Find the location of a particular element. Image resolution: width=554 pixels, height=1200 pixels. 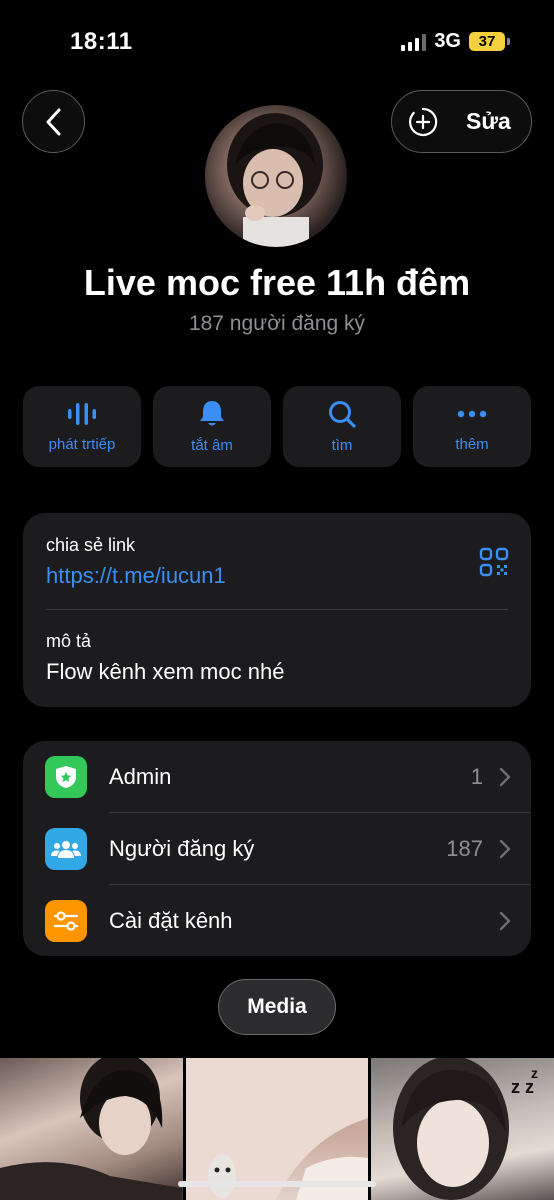

edit-label: Sửa is located at coordinates (488, 121).